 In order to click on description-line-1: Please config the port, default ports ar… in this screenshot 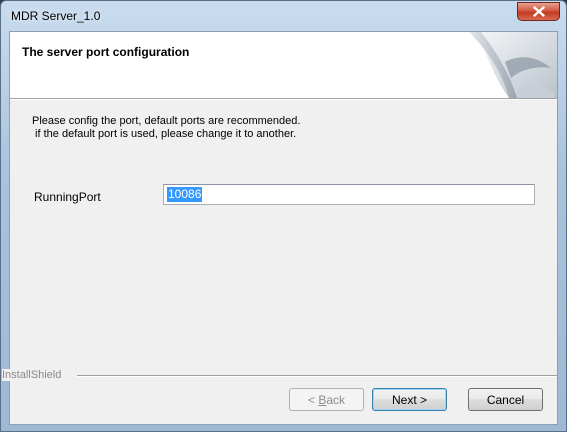, I will do `click(166, 121)`.